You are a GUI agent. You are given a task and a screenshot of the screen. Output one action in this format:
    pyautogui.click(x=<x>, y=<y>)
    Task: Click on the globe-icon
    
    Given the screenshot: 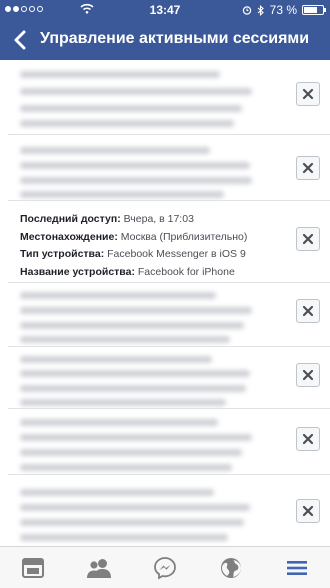 What is the action you would take?
    pyautogui.click(x=231, y=568)
    